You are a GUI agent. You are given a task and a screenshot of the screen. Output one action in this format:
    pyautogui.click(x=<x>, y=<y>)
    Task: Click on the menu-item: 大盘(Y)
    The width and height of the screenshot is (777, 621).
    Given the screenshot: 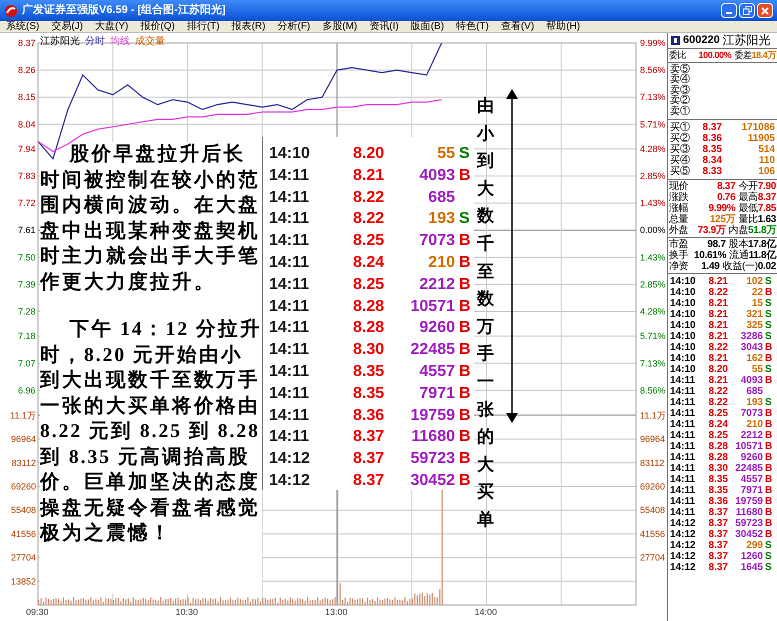 What is the action you would take?
    pyautogui.click(x=111, y=26)
    